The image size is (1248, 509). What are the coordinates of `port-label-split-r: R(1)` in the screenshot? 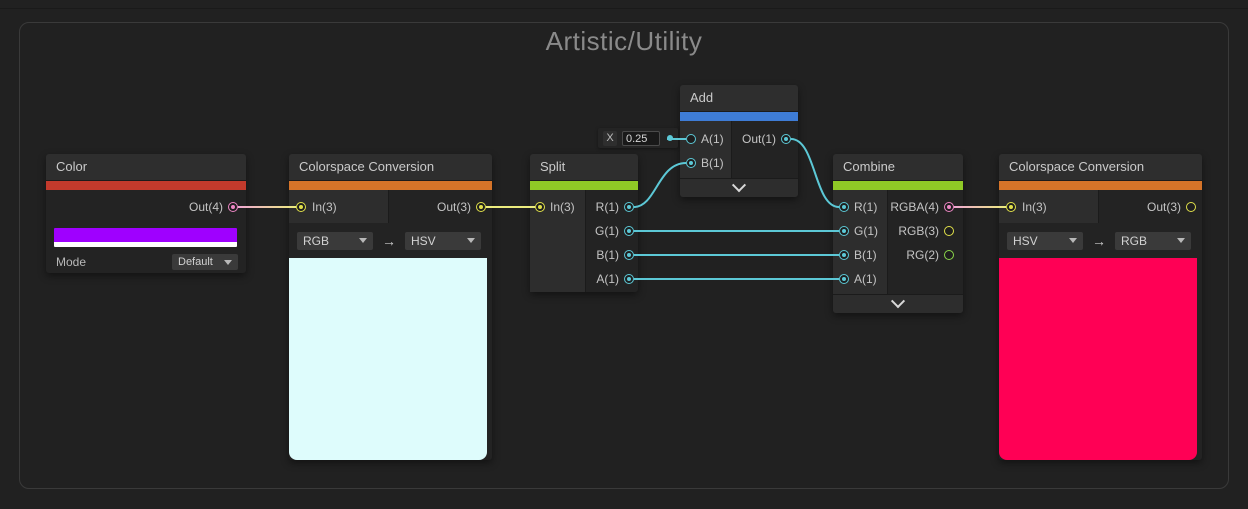 It's located at (607, 207).